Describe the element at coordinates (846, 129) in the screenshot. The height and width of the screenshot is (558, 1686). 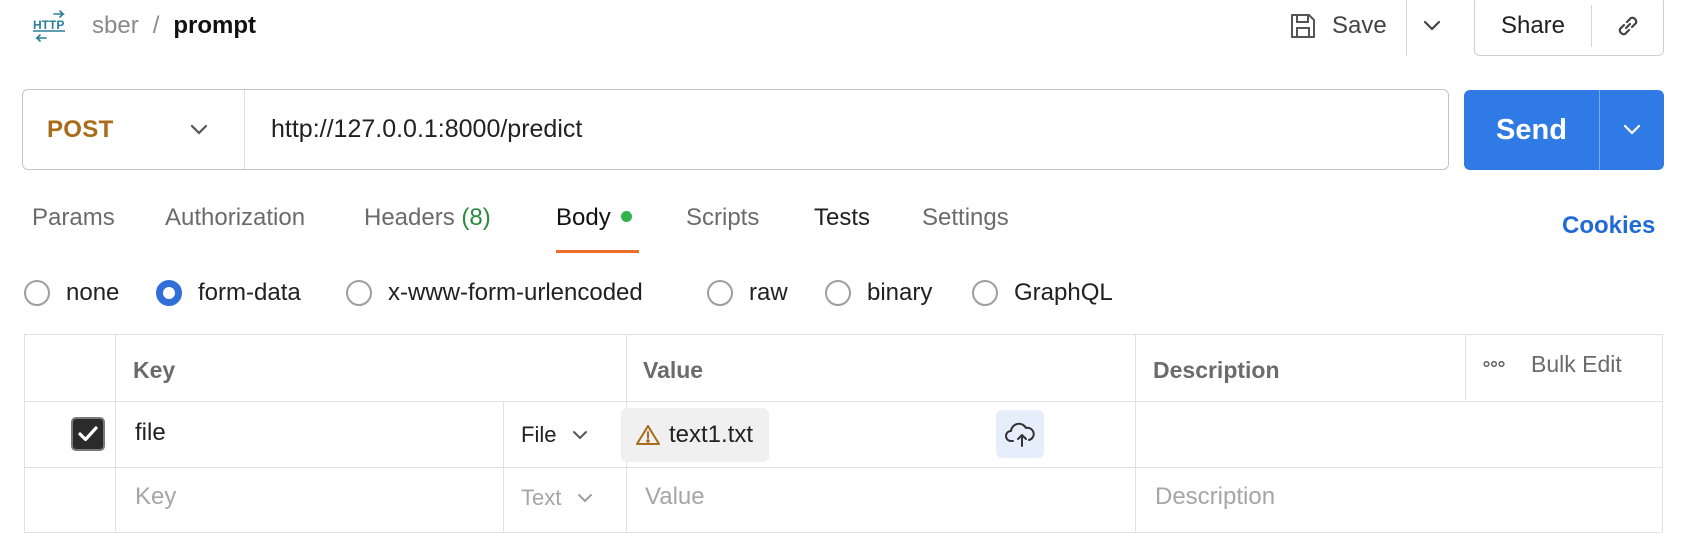
I see `url-input` at that location.